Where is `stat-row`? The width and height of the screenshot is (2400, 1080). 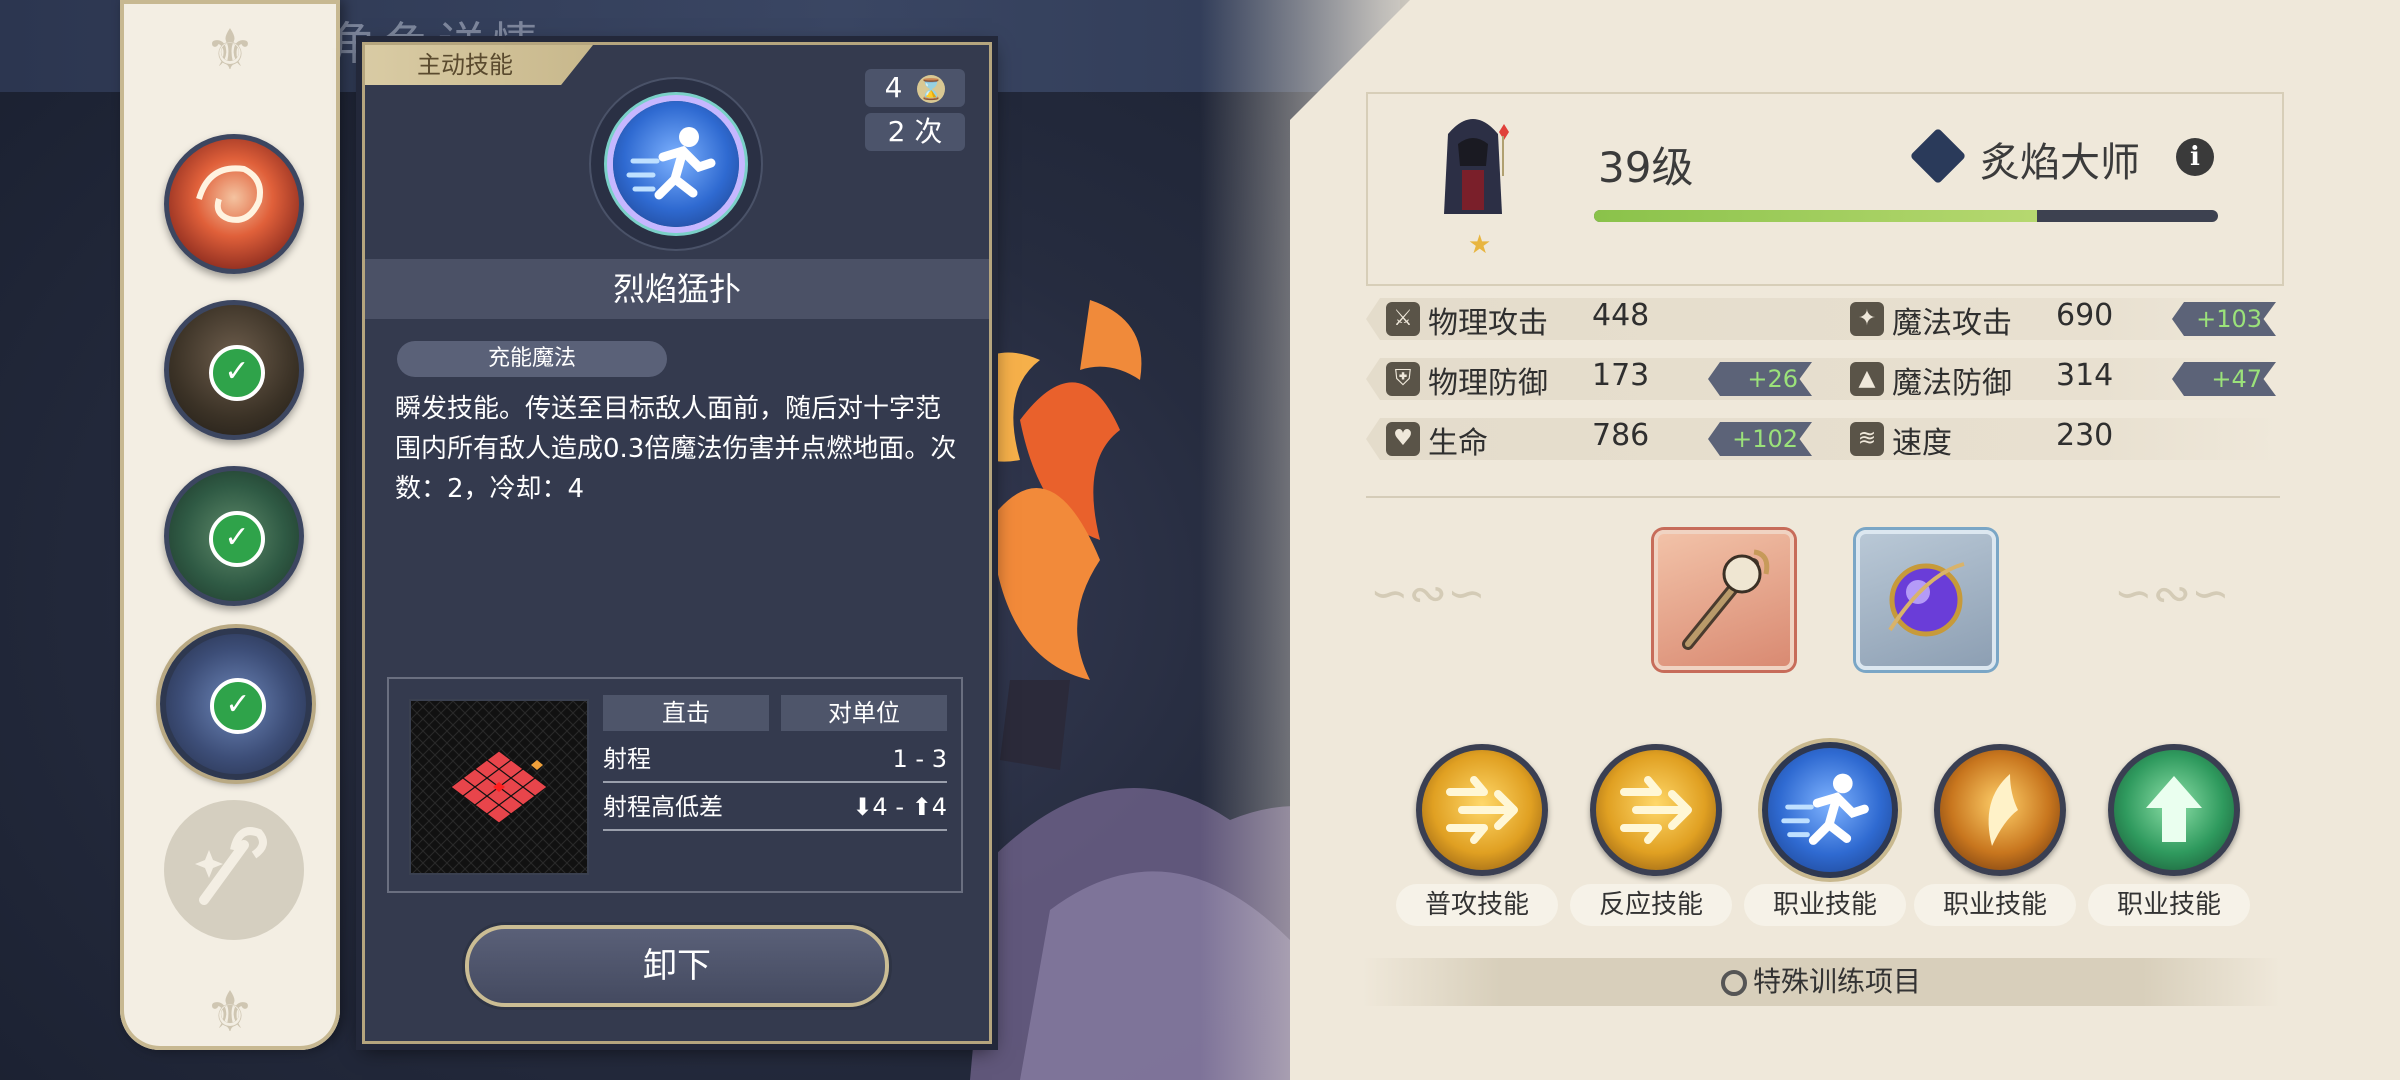
stat-row is located at coordinates (1823, 439).